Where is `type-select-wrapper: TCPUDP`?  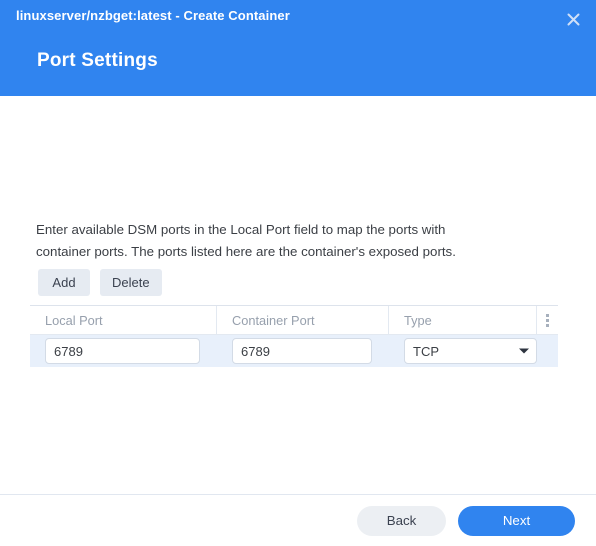 type-select-wrapper: TCPUDP is located at coordinates (470, 351).